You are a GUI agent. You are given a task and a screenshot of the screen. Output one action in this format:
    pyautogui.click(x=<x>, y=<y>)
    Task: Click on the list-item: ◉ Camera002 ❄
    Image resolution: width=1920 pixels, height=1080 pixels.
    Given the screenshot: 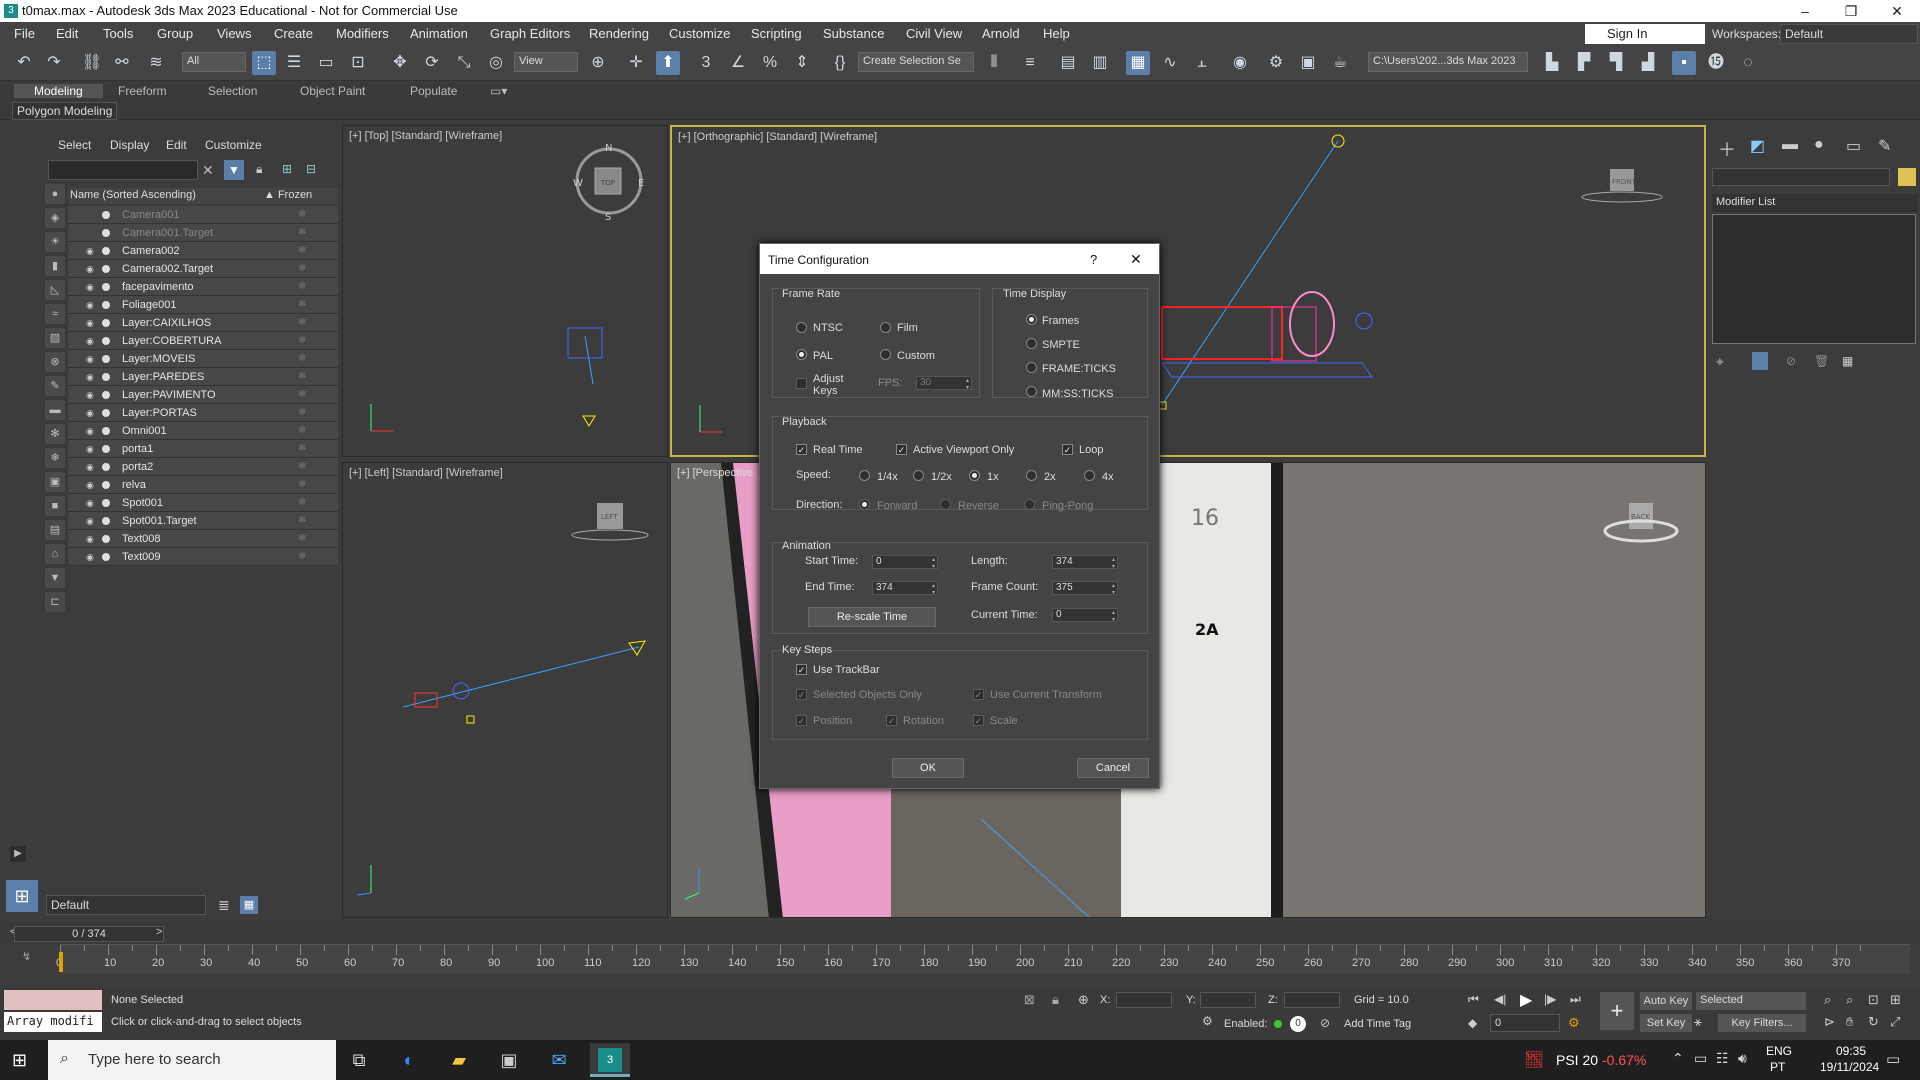 What is the action you would take?
    pyautogui.click(x=203, y=251)
    